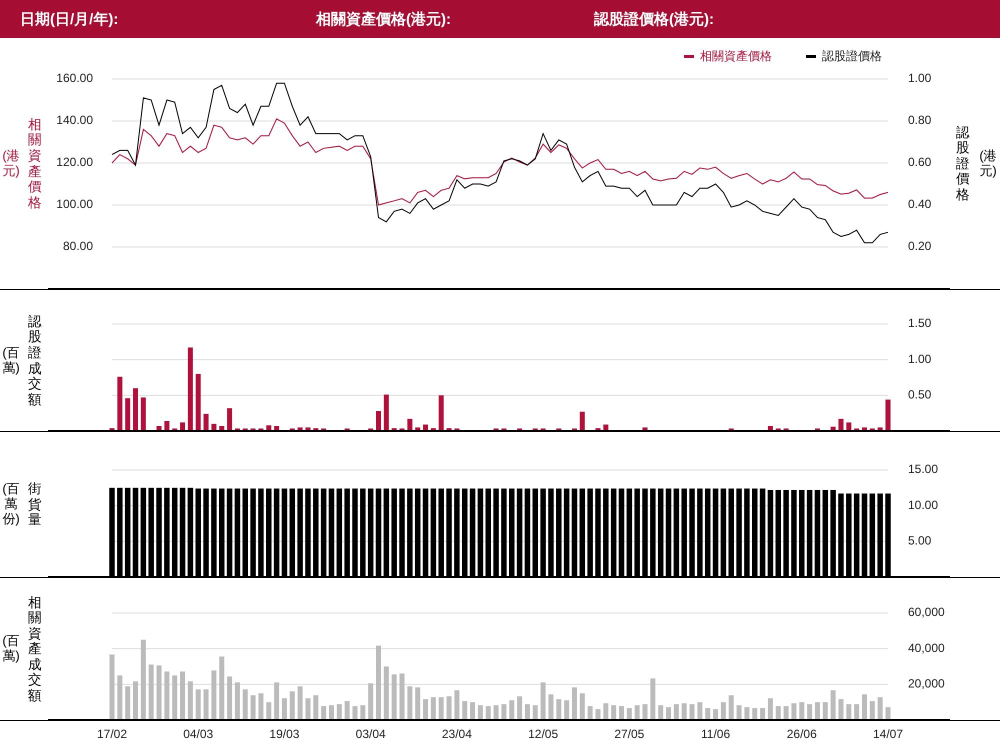 The height and width of the screenshot is (751, 1000). I want to click on axis-title: 相關資產價格, so click(35, 163).